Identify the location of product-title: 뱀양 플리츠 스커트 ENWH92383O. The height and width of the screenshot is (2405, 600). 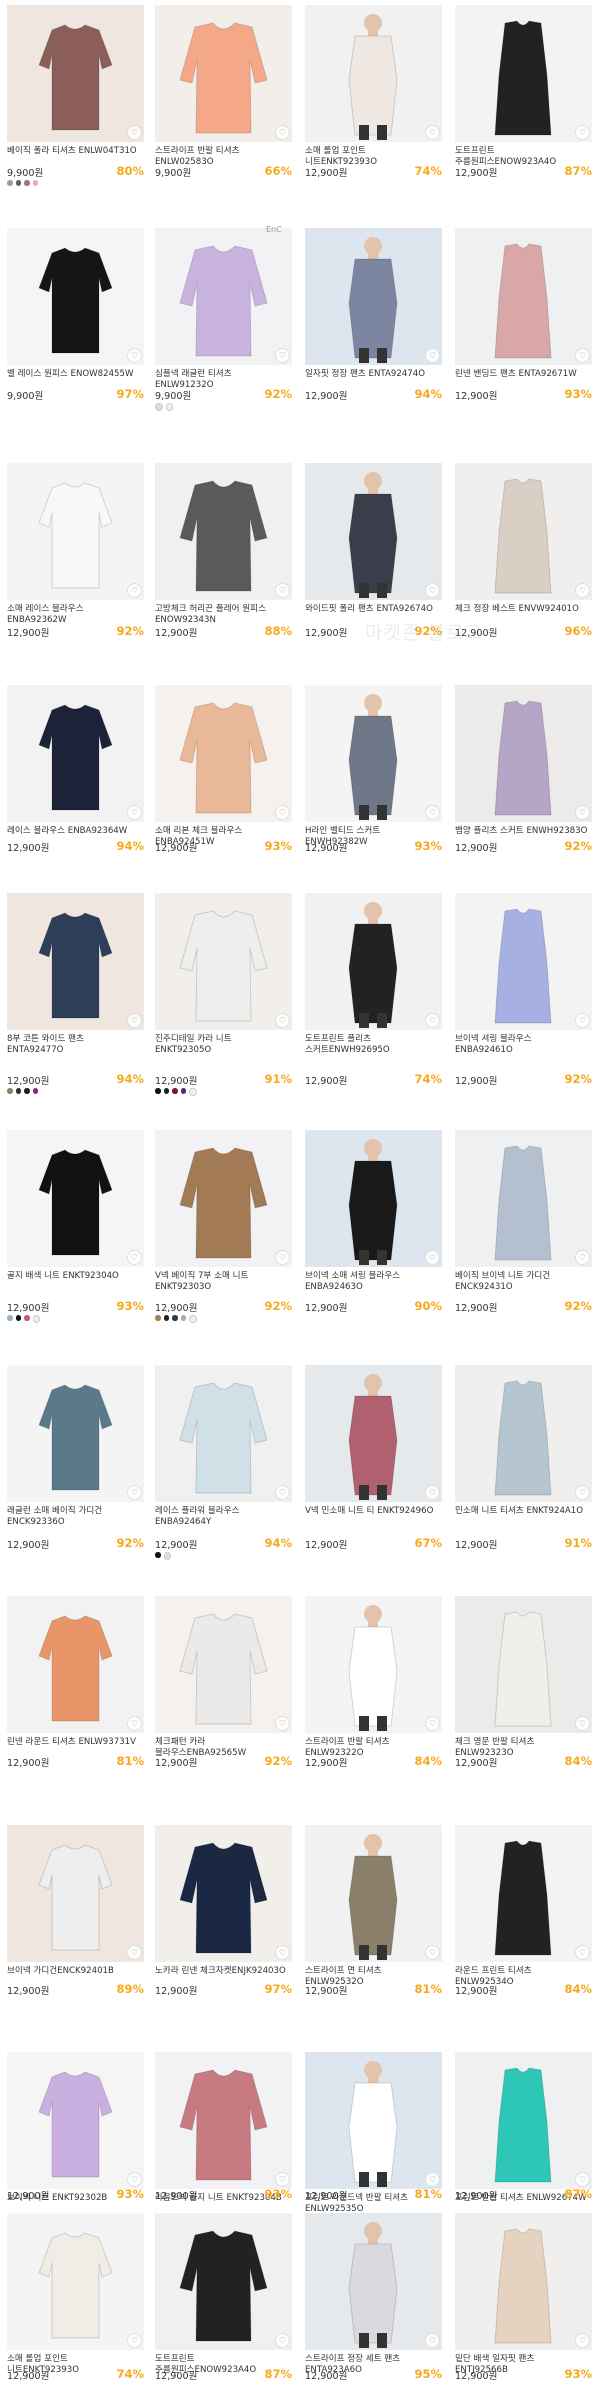
(523, 831).